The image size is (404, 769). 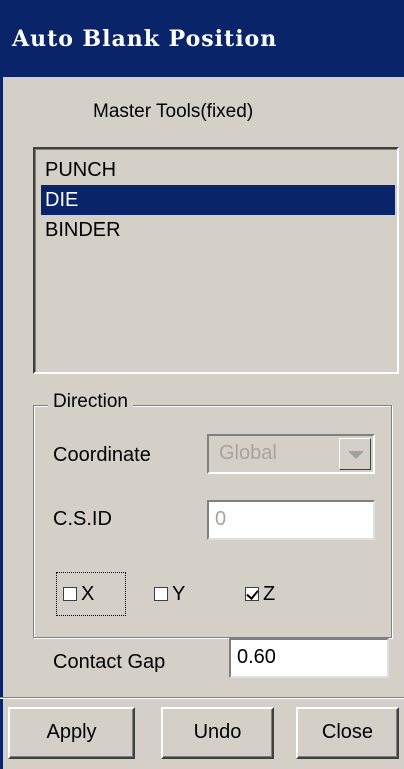 What do you see at coordinates (217, 733) in the screenshot?
I see `undo-button: Undo` at bounding box center [217, 733].